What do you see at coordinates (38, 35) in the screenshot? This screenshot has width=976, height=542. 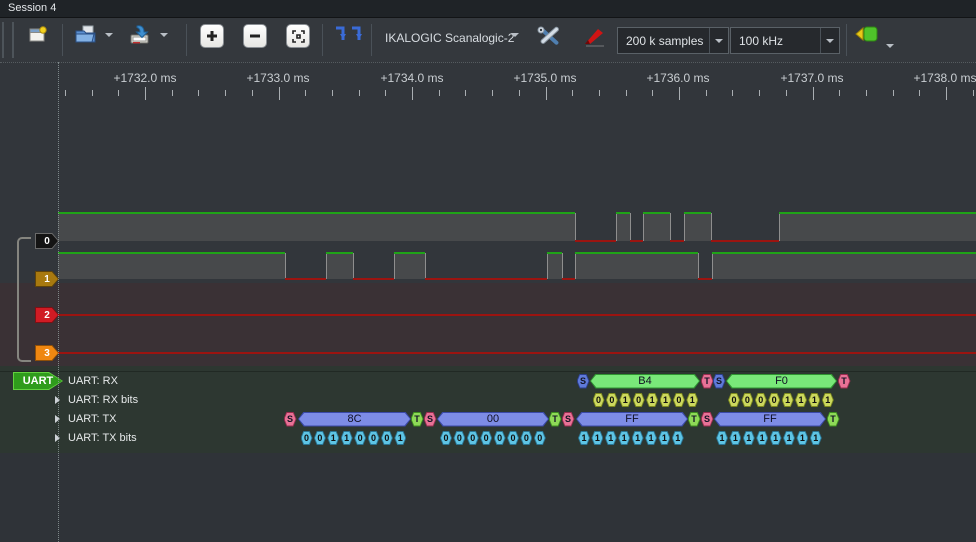 I see `new-session-button` at bounding box center [38, 35].